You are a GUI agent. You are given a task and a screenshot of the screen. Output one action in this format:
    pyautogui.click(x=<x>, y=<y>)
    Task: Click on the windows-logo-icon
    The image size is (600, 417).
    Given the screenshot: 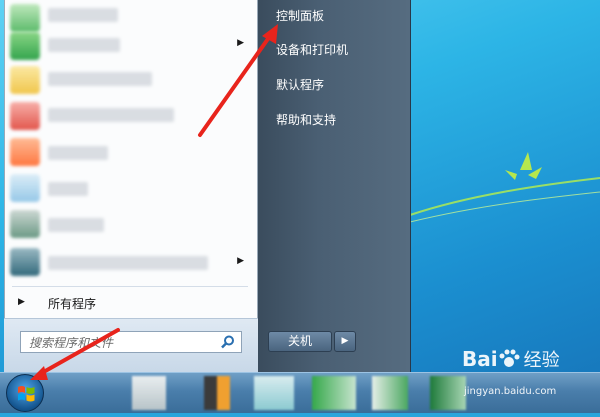 What is the action you would take?
    pyautogui.click(x=26, y=394)
    